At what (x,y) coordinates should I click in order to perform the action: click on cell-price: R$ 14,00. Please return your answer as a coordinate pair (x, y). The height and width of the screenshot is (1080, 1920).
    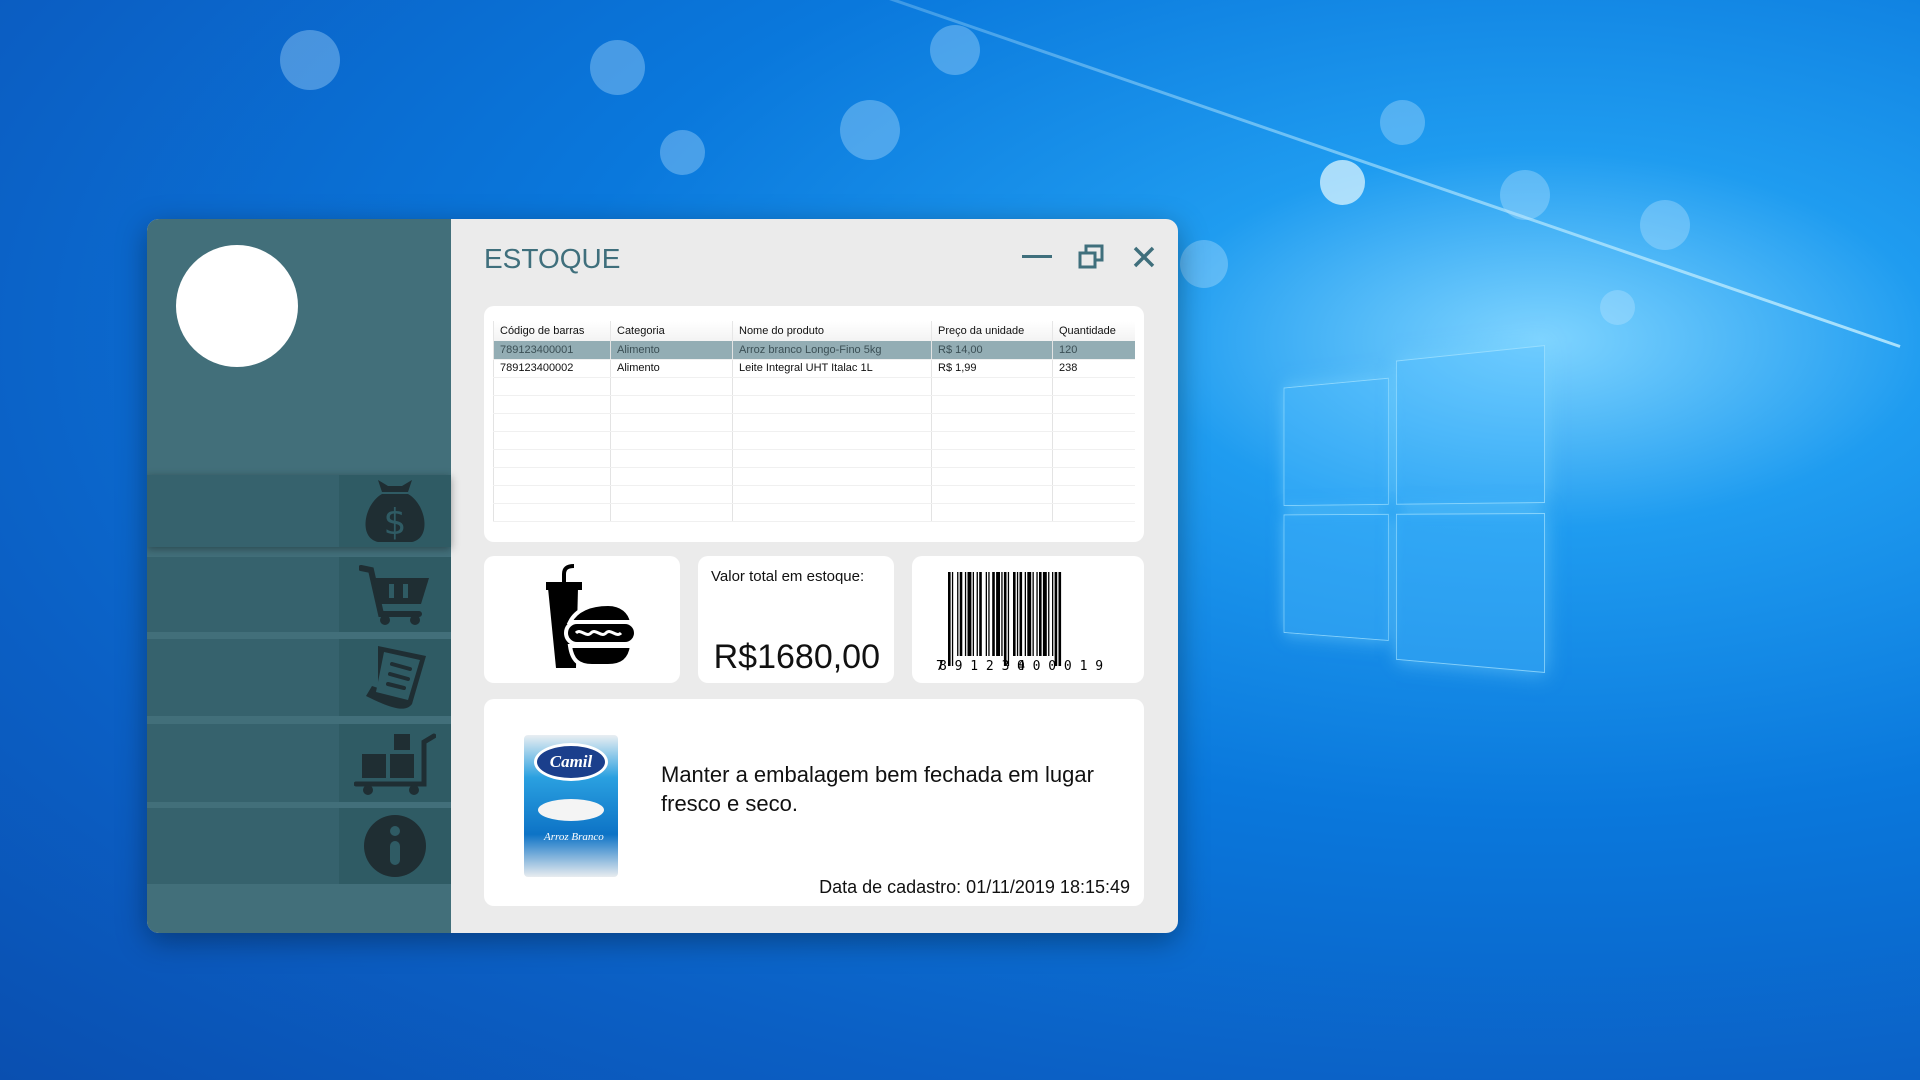
    Looking at the image, I should click on (992, 350).